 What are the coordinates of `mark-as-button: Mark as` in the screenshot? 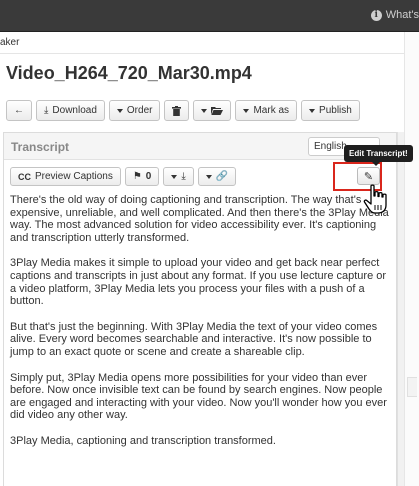 It's located at (266, 110).